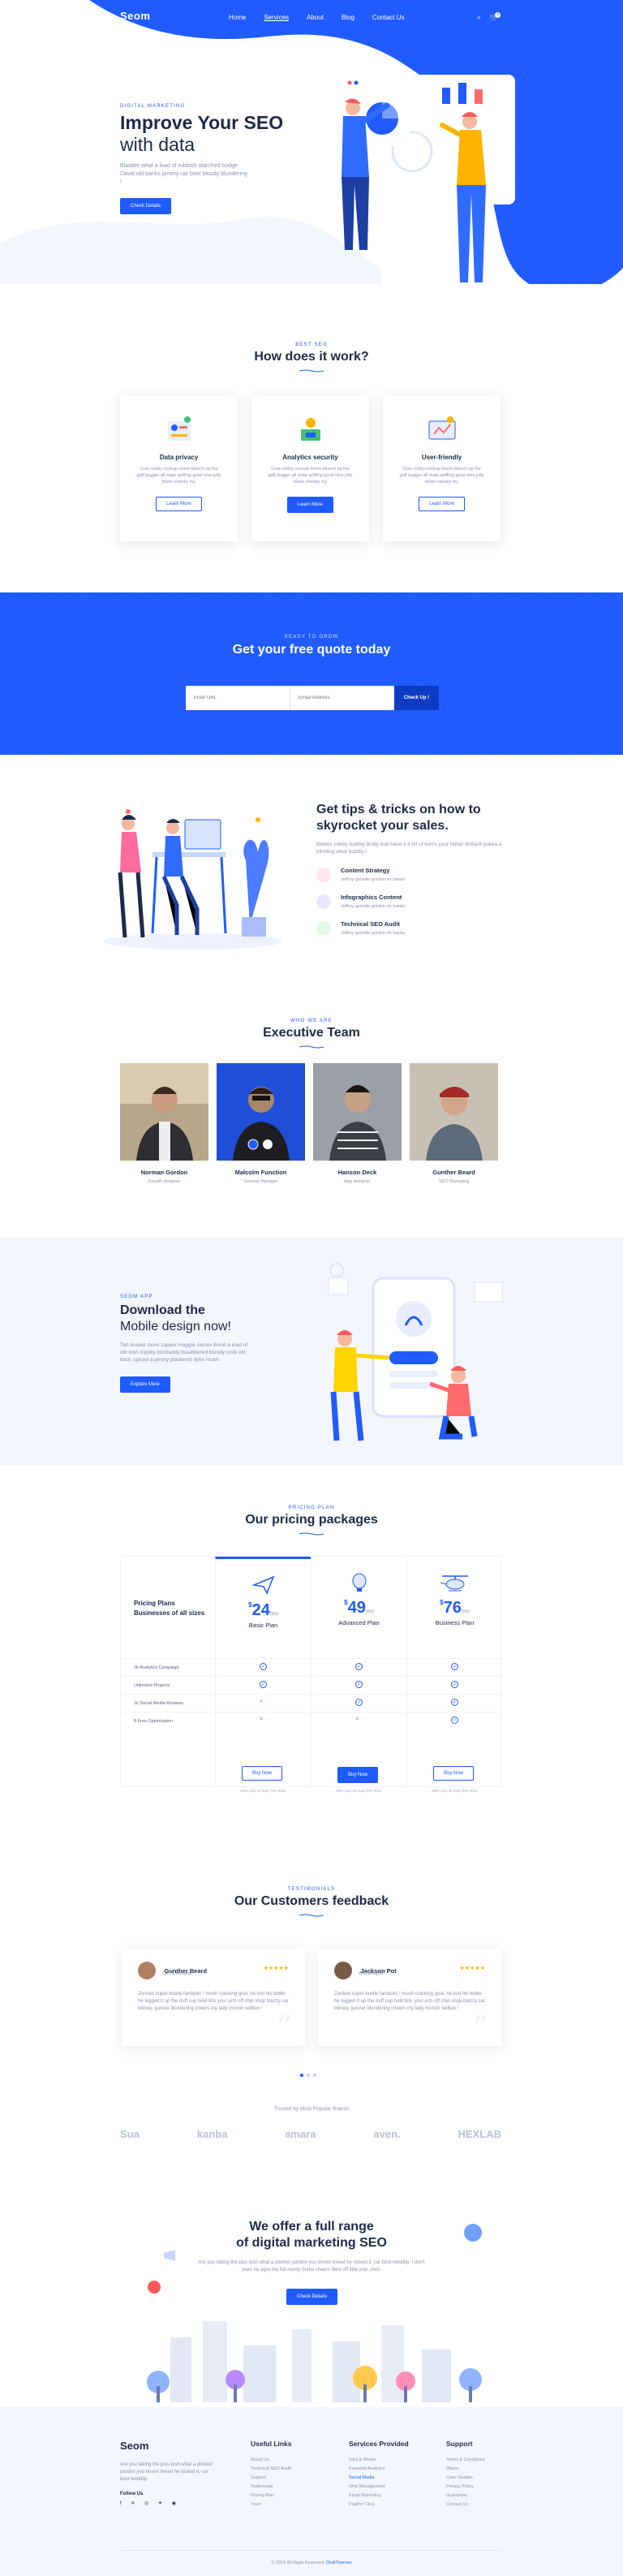  I want to click on cta-check-details-button: Check Details, so click(312, 2297).